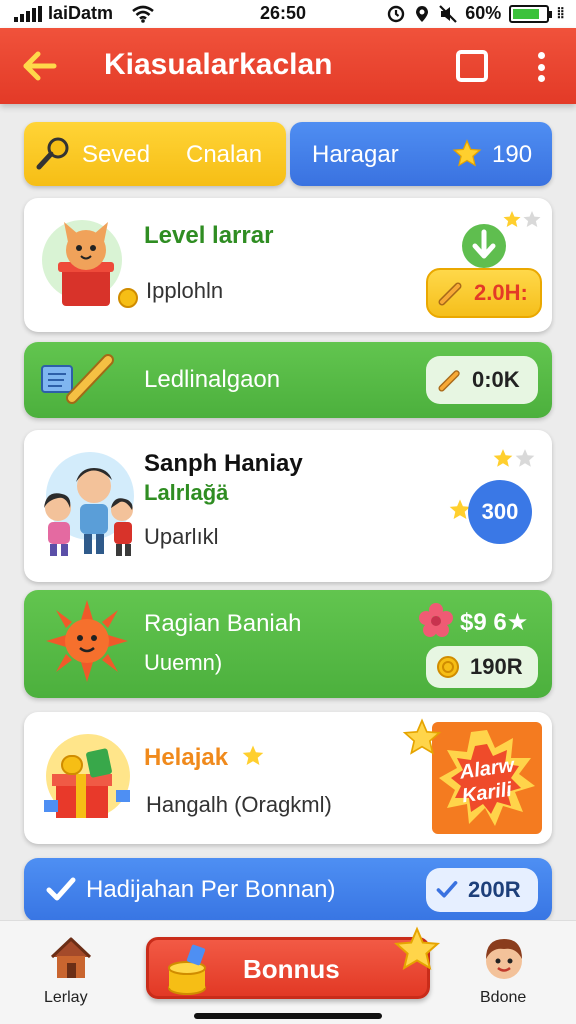 The width and height of the screenshot is (576, 1024). Describe the element at coordinates (185, 290) in the screenshot. I see `card-subtitle: Ipplohln` at that location.